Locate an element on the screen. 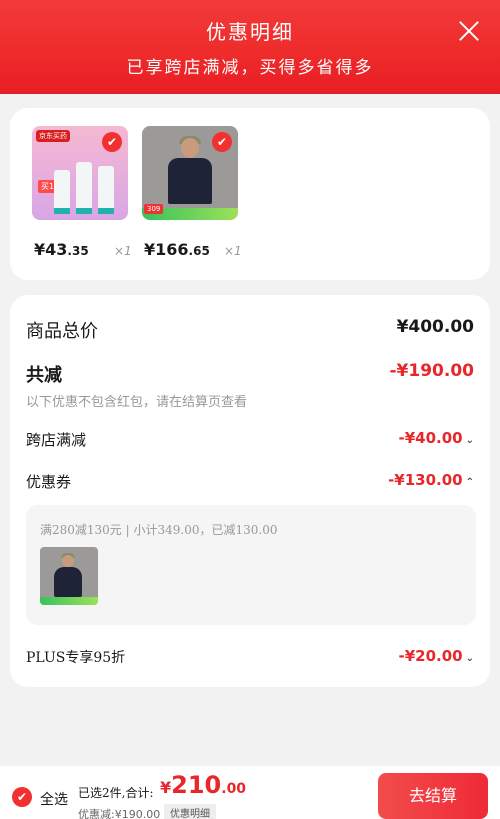 The width and height of the screenshot is (500, 819). coupon-value: -¥130.00 ⌃ is located at coordinates (431, 480).